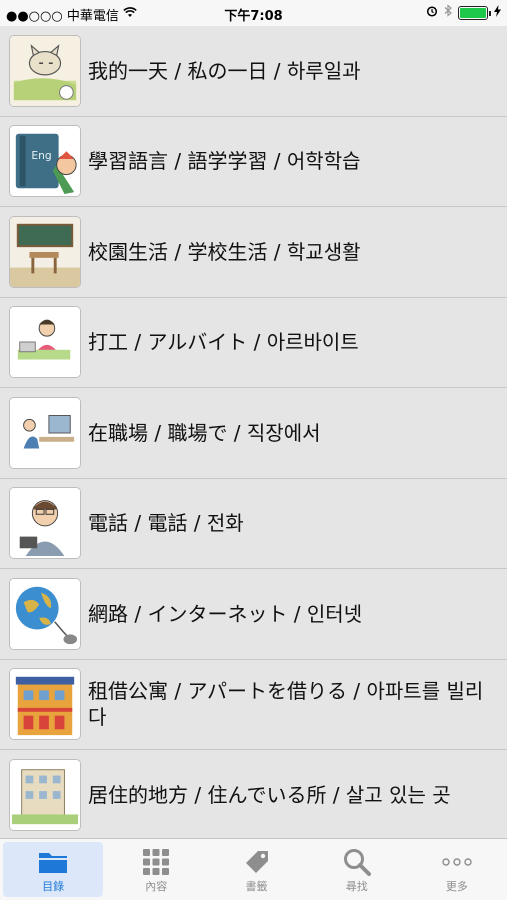 Image resolution: width=507 pixels, height=900 pixels. What do you see at coordinates (286, 704) in the screenshot?
I see `list-item-label: 租借公寓 / アパートを借りる / 아파트를 빌리다` at bounding box center [286, 704].